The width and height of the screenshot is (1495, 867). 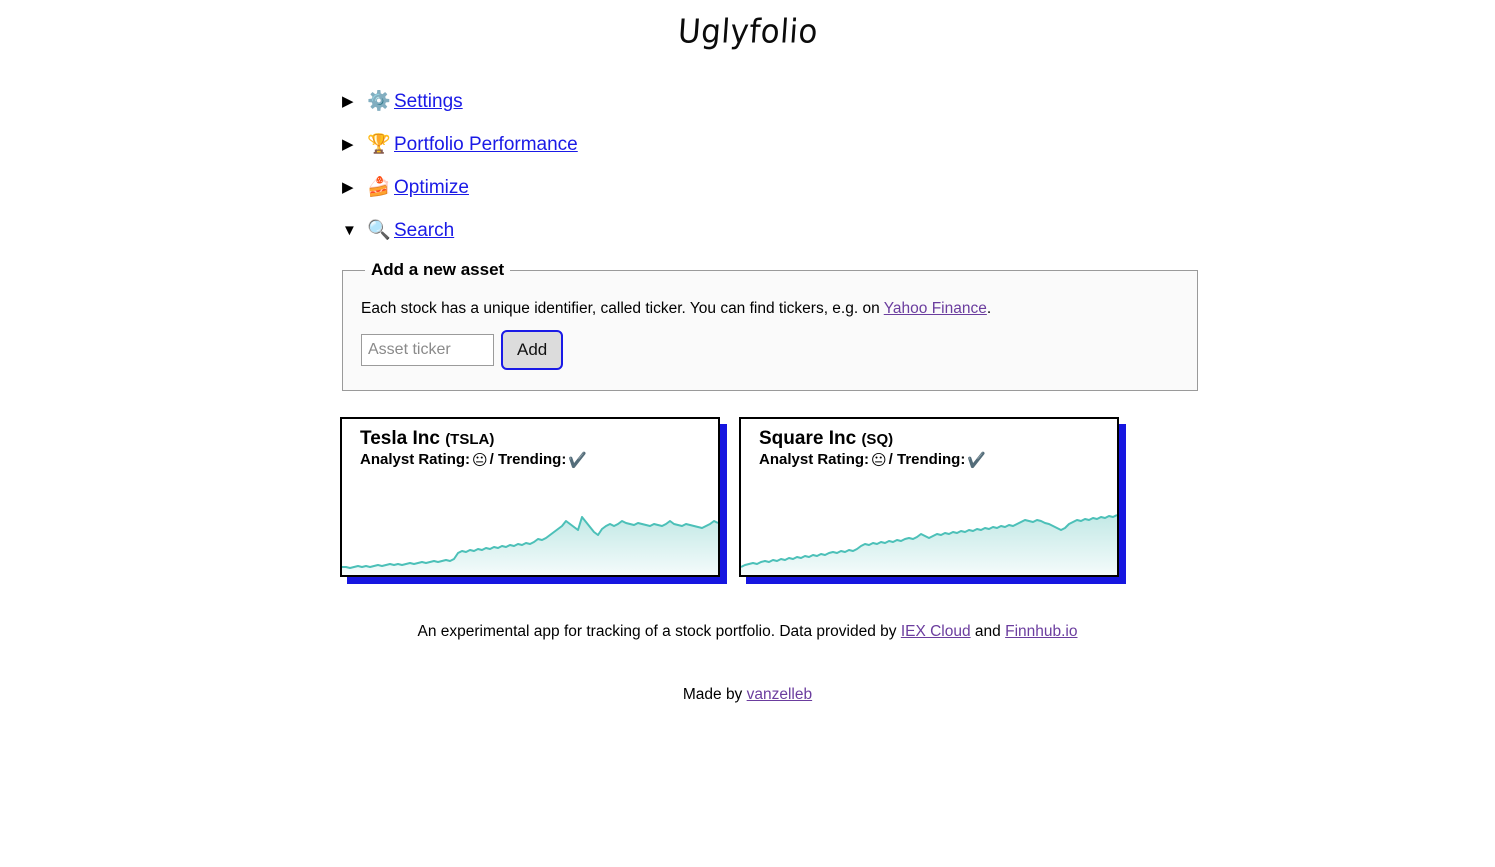 I want to click on sidebar-item-label: Optimize, so click(x=431, y=188).